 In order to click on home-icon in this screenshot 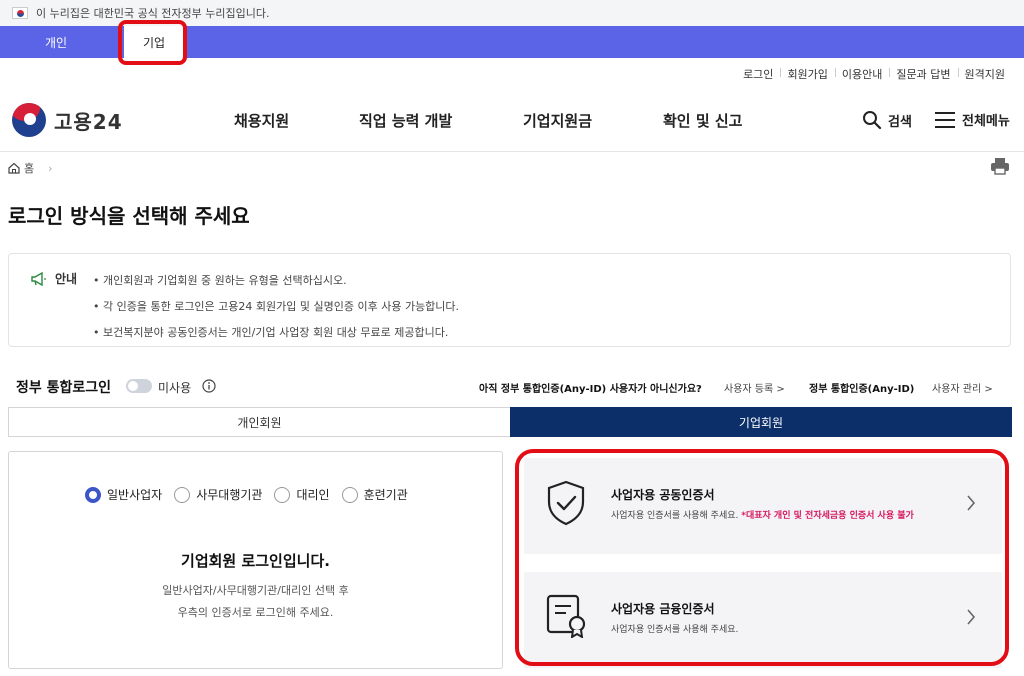, I will do `click(14, 168)`.